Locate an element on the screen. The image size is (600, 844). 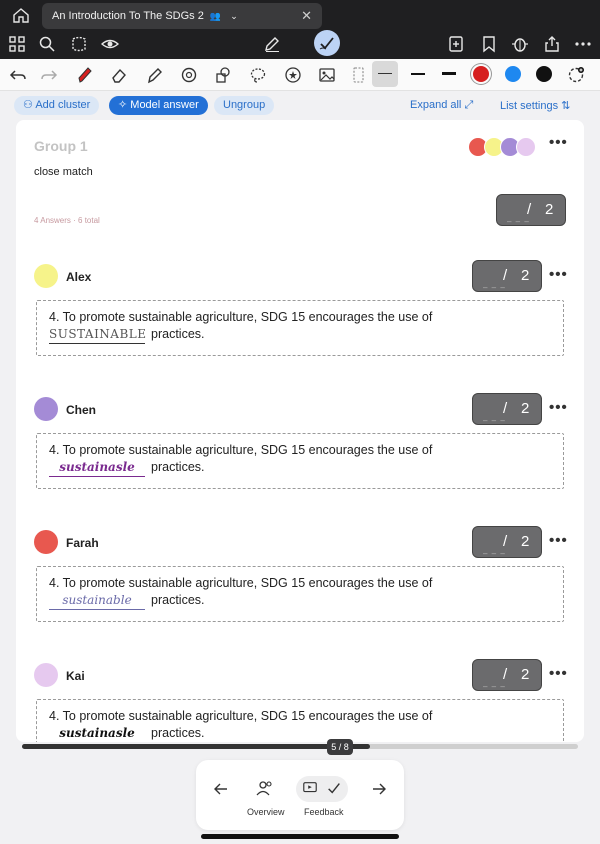
text-box-icon is located at coordinates (359, 75).